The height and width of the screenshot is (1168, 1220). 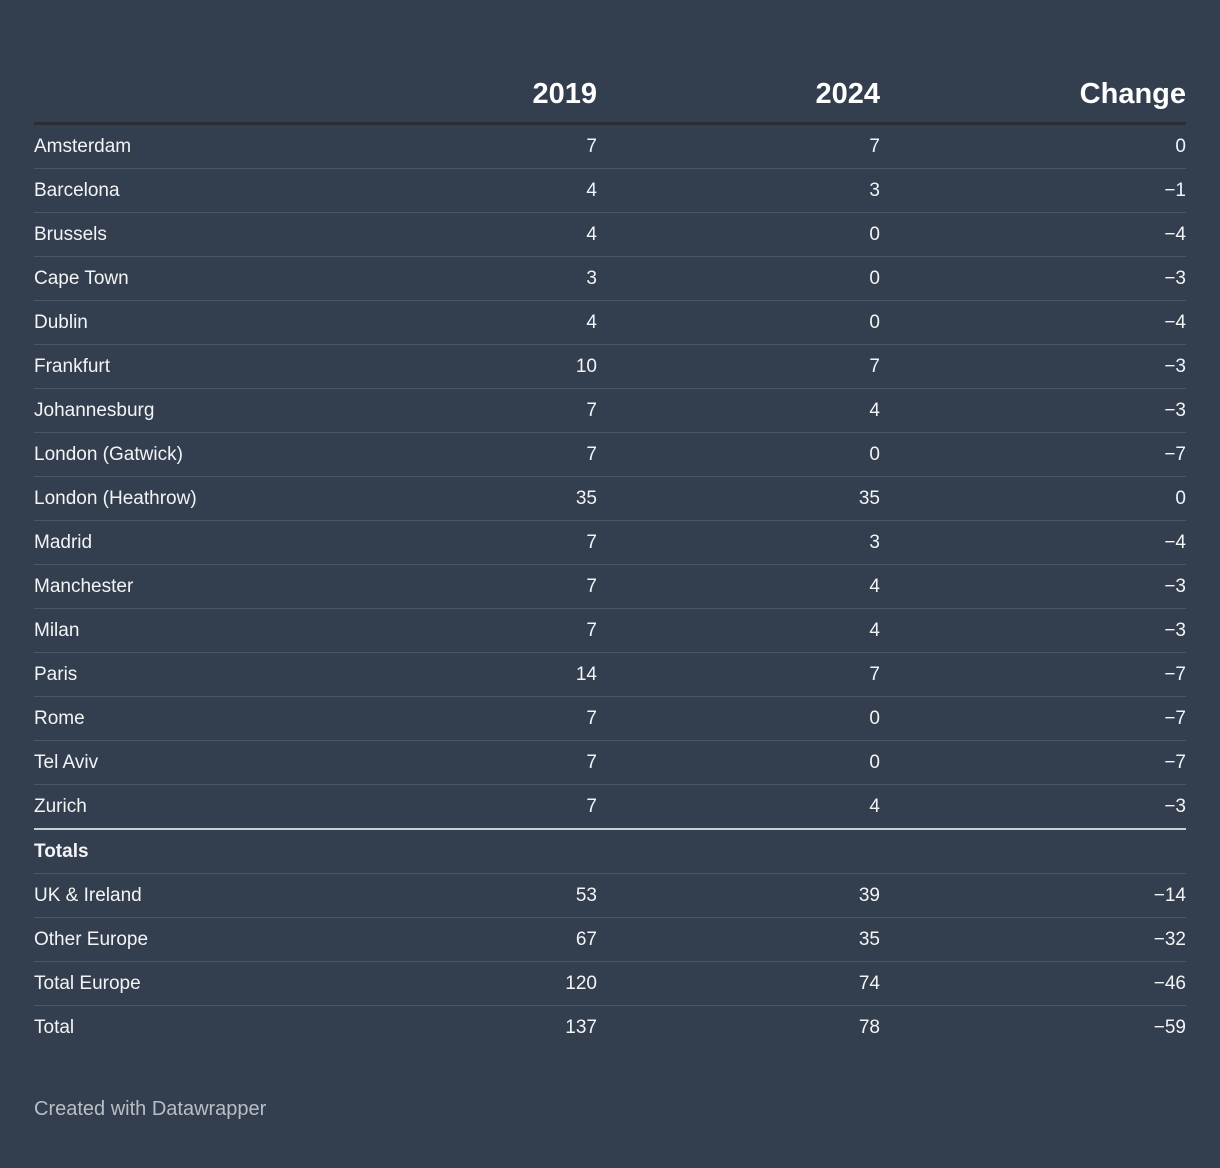 What do you see at coordinates (738, 895) in the screenshot?
I see `cell-value-2024: 39` at bounding box center [738, 895].